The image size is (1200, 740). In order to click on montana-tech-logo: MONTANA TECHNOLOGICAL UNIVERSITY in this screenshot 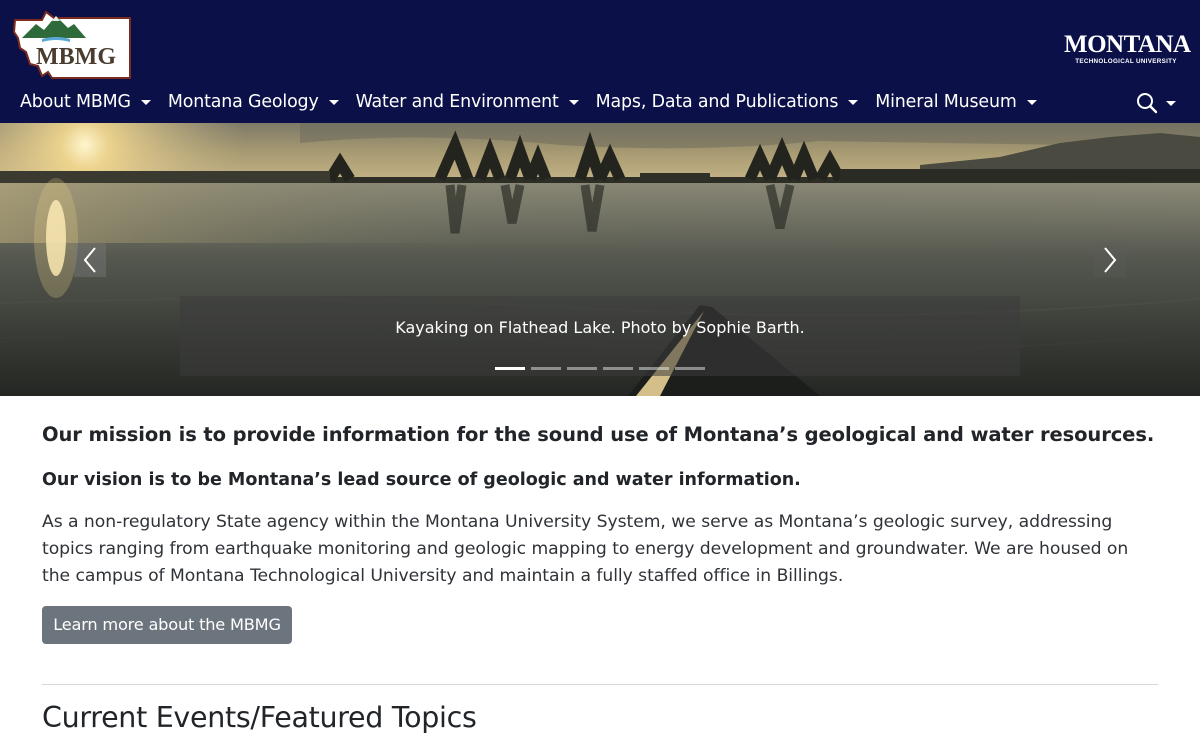, I will do `click(1127, 48)`.